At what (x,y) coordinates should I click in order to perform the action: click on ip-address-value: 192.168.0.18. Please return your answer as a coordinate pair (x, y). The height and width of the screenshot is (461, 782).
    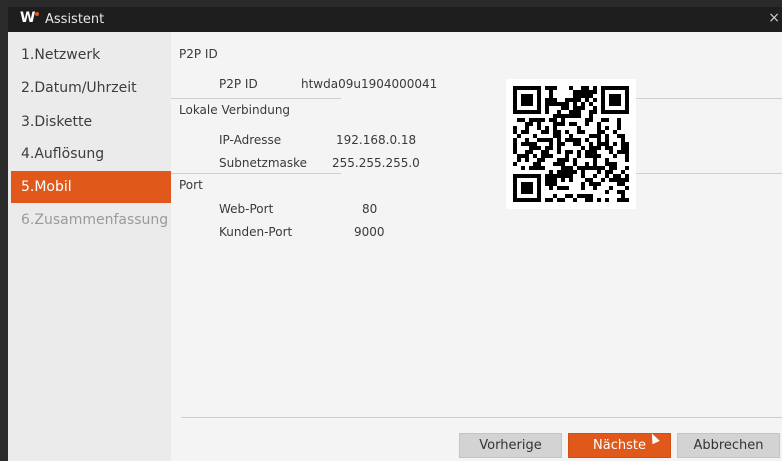
    Looking at the image, I should click on (376, 140).